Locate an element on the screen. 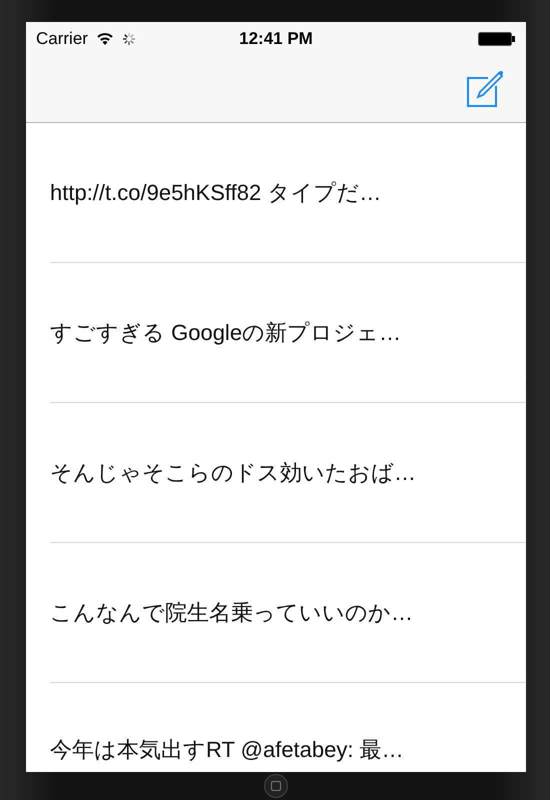 This screenshot has height=800, width=550. home-button is located at coordinates (276, 786).